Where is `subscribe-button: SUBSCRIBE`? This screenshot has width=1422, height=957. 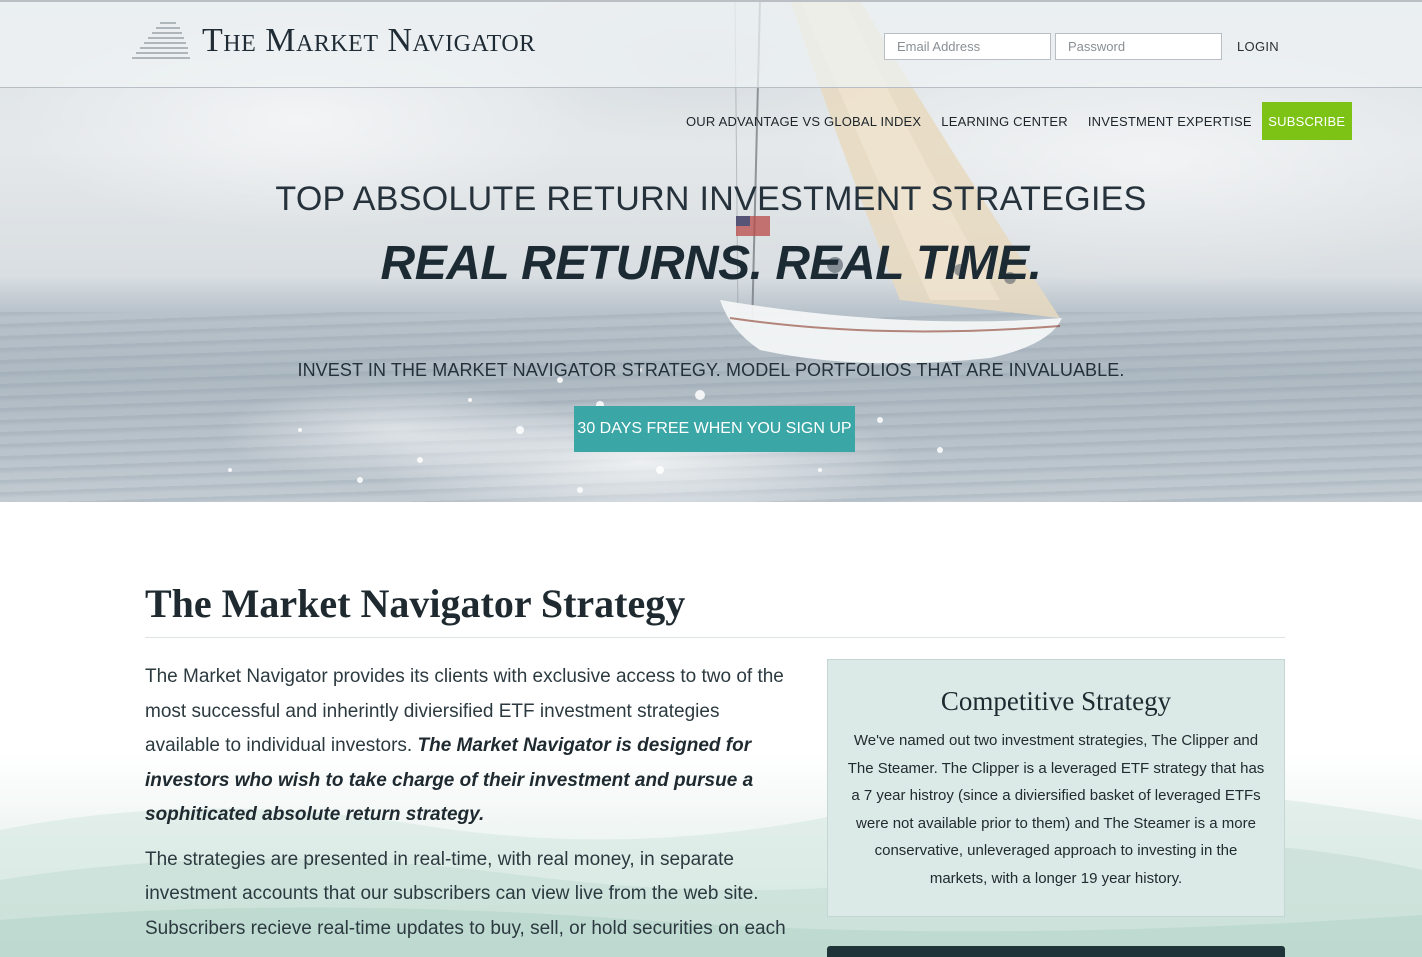 subscribe-button: SUBSCRIBE is located at coordinates (1306, 121).